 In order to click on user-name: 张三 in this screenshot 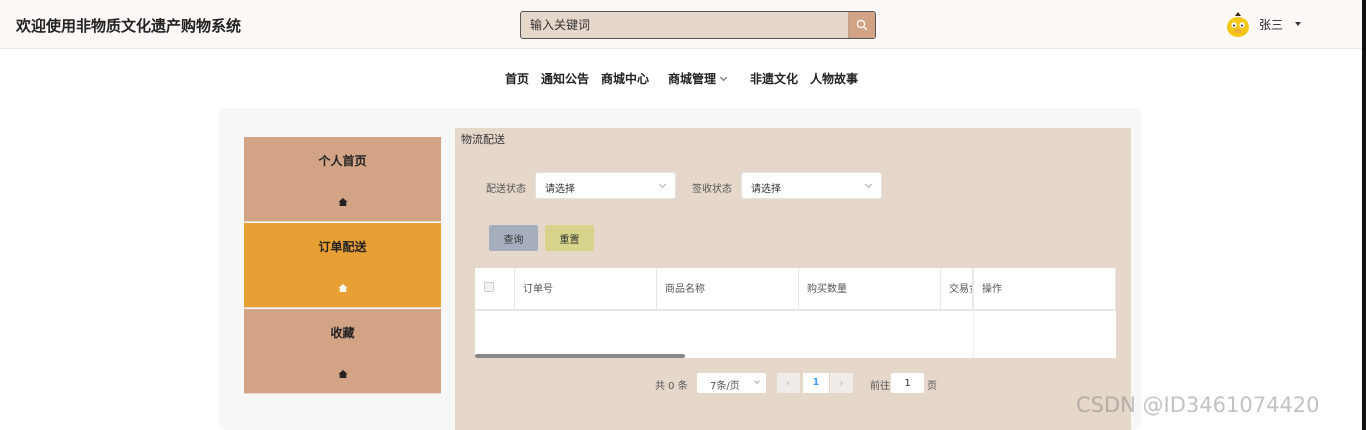, I will do `click(1271, 24)`.